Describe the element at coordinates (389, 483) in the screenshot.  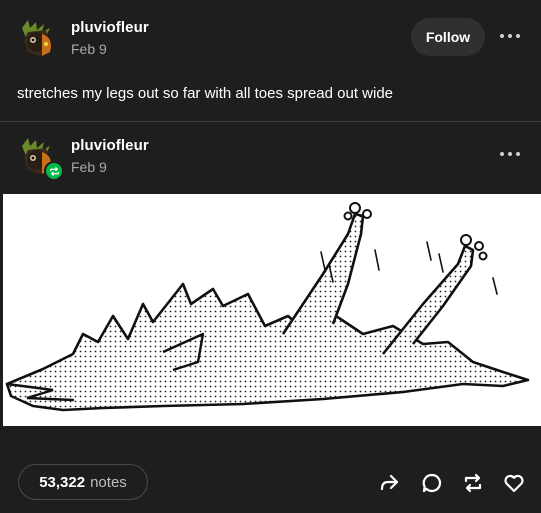
I see `share-icon` at that location.